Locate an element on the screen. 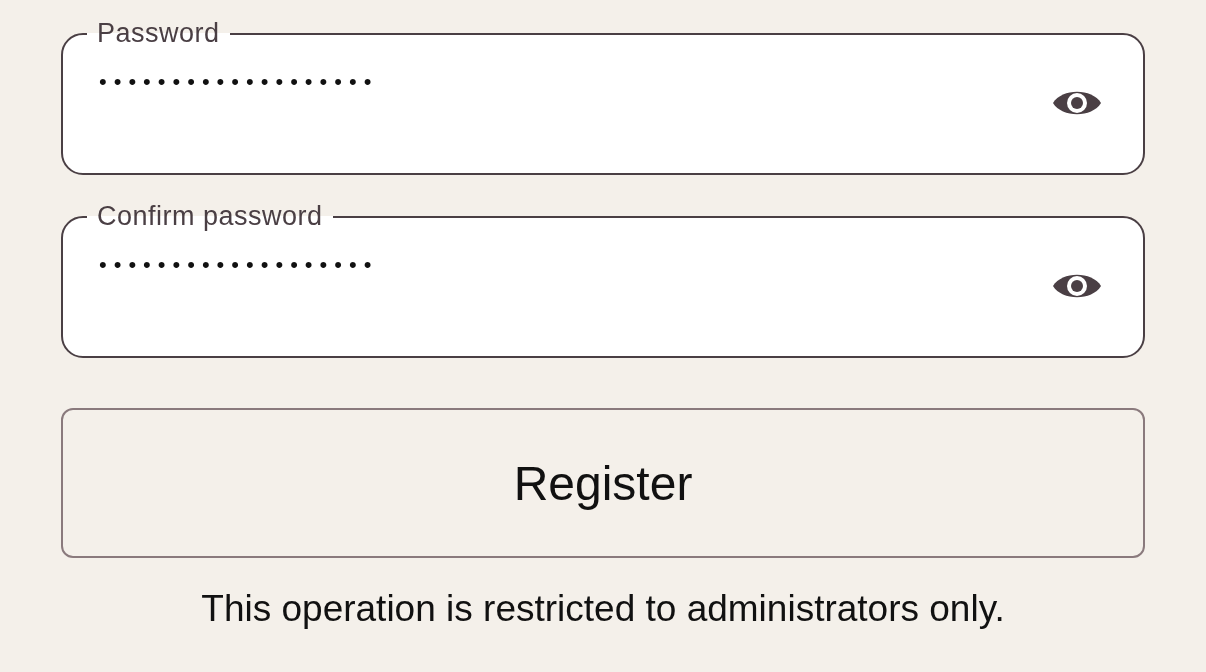 The height and width of the screenshot is (672, 1206). admin-notice: This operation is restricted to administrators only. is located at coordinates (603, 609).